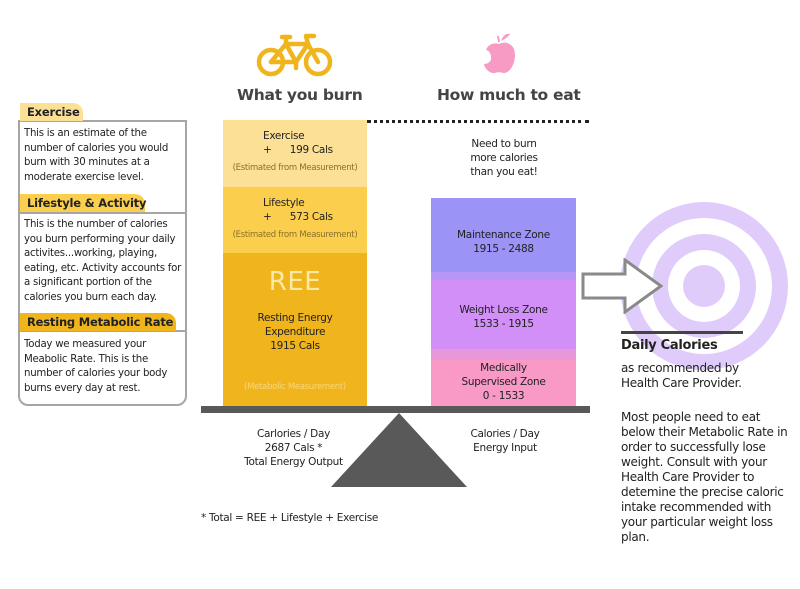  What do you see at coordinates (680, 368) in the screenshot?
I see `daily-calories-subtitle-1: as recommended by` at bounding box center [680, 368].